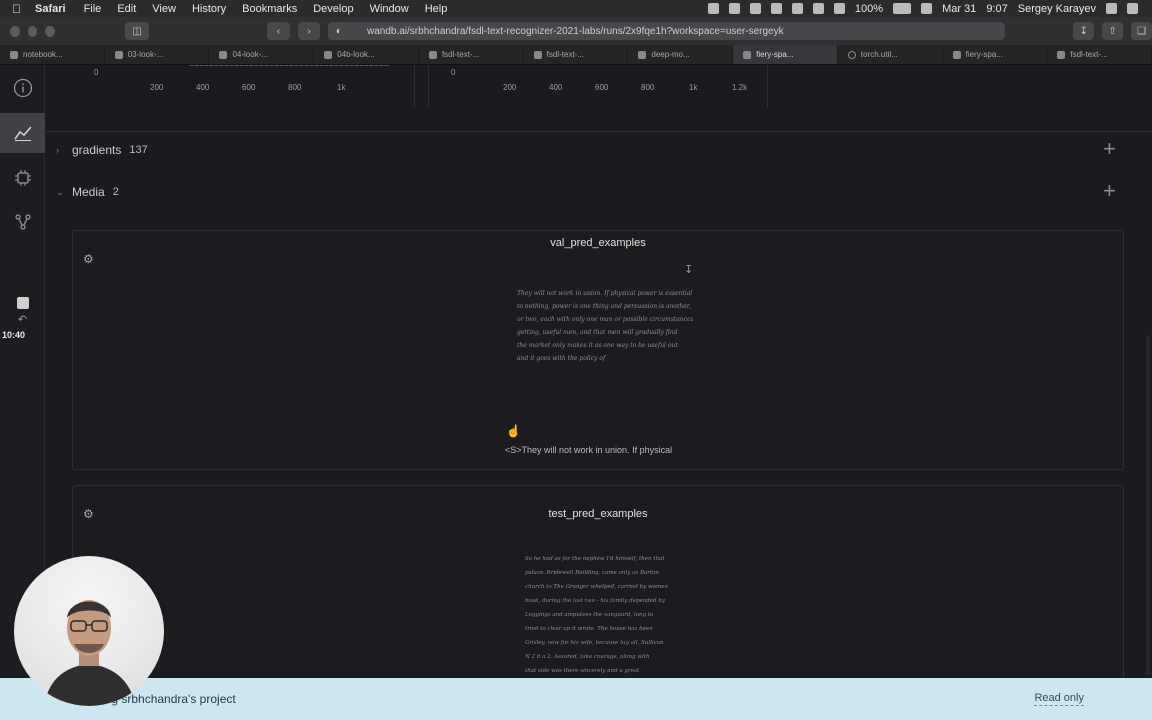  I want to click on wifi-icon, so click(839, 8).